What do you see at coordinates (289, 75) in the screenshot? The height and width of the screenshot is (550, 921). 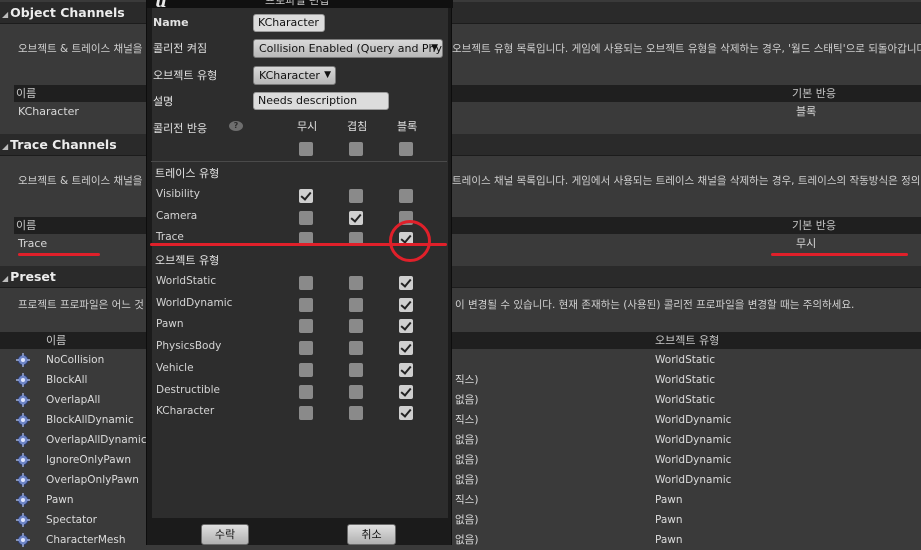 I see `object-type-value: KCharacter` at bounding box center [289, 75].